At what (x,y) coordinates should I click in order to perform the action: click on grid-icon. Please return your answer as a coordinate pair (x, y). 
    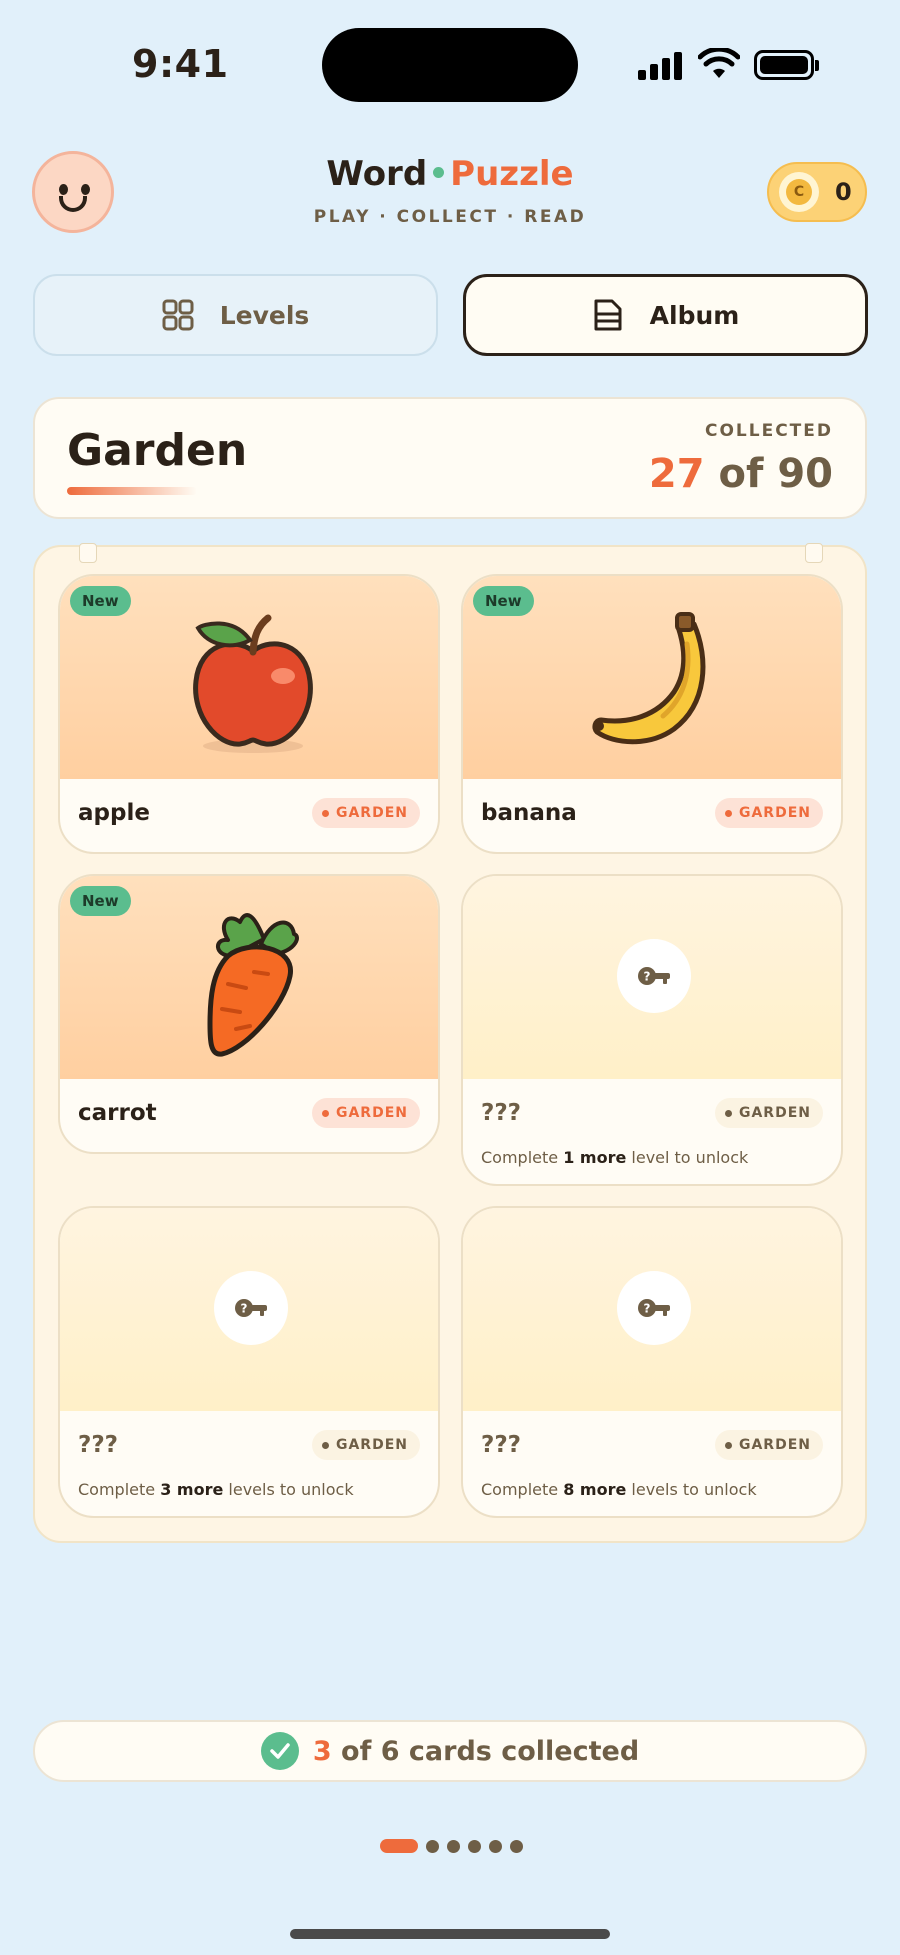
    Looking at the image, I should click on (178, 315).